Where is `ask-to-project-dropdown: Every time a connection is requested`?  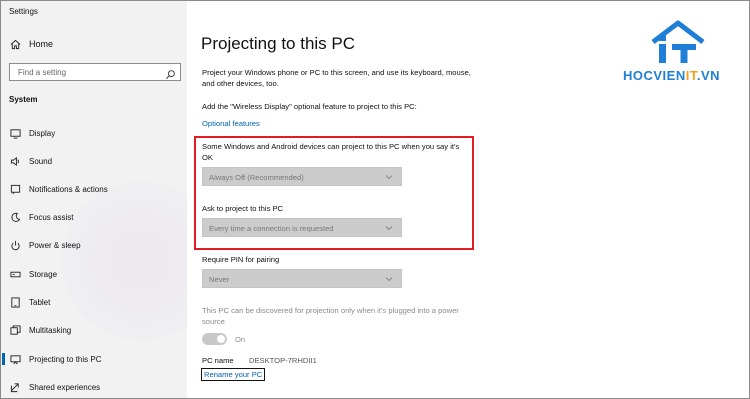
ask-to-project-dropdown: Every time a connection is requested is located at coordinates (302, 227).